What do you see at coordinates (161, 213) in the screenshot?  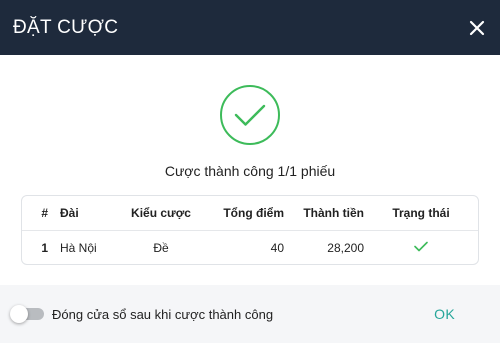 I see `column-header-kieu-cuoc: Kiểu cược` at bounding box center [161, 213].